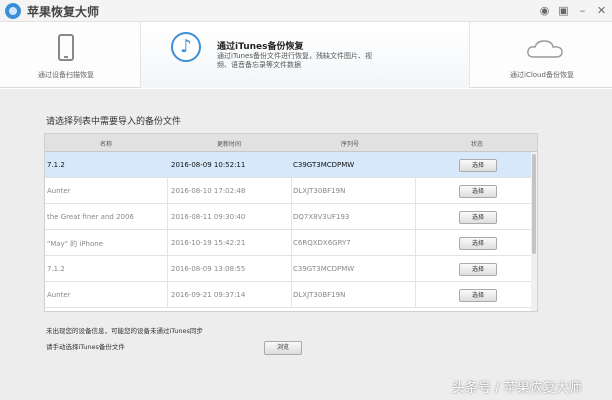  What do you see at coordinates (563, 10) in the screenshot?
I see `chat-icon: ▣` at bounding box center [563, 10].